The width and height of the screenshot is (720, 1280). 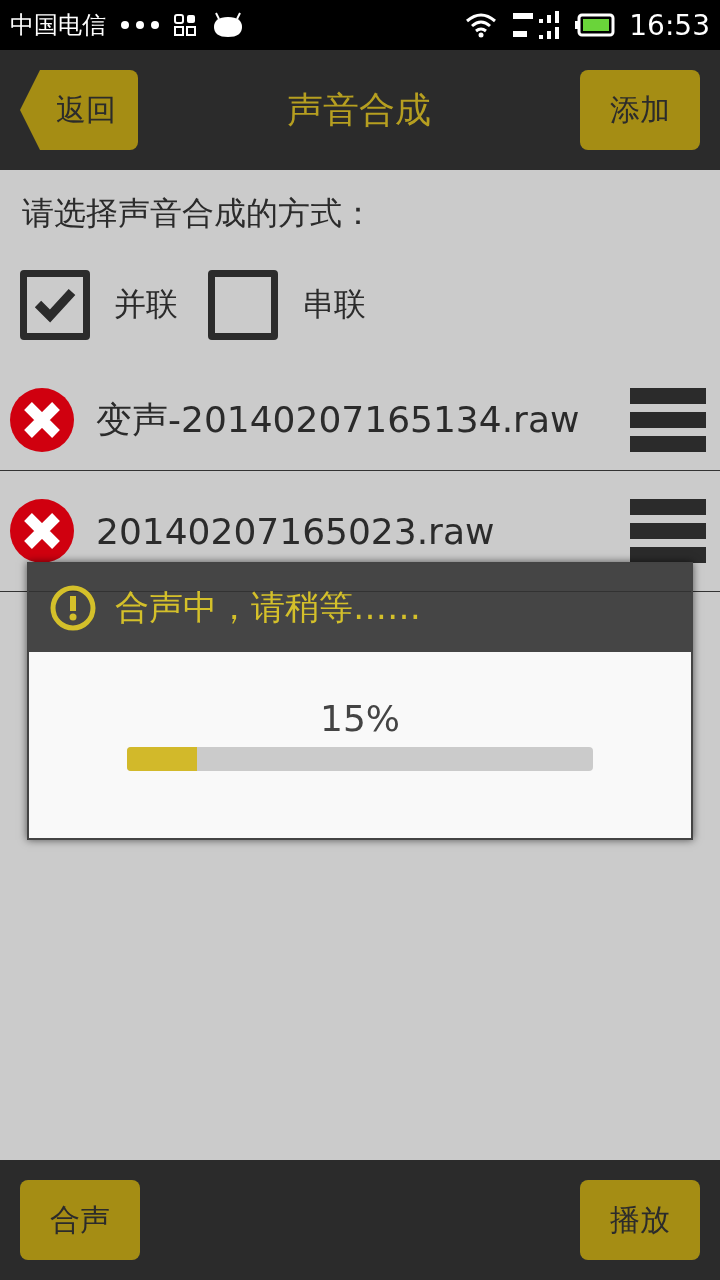 What do you see at coordinates (640, 1220) in the screenshot?
I see `play-button: 播放` at bounding box center [640, 1220].